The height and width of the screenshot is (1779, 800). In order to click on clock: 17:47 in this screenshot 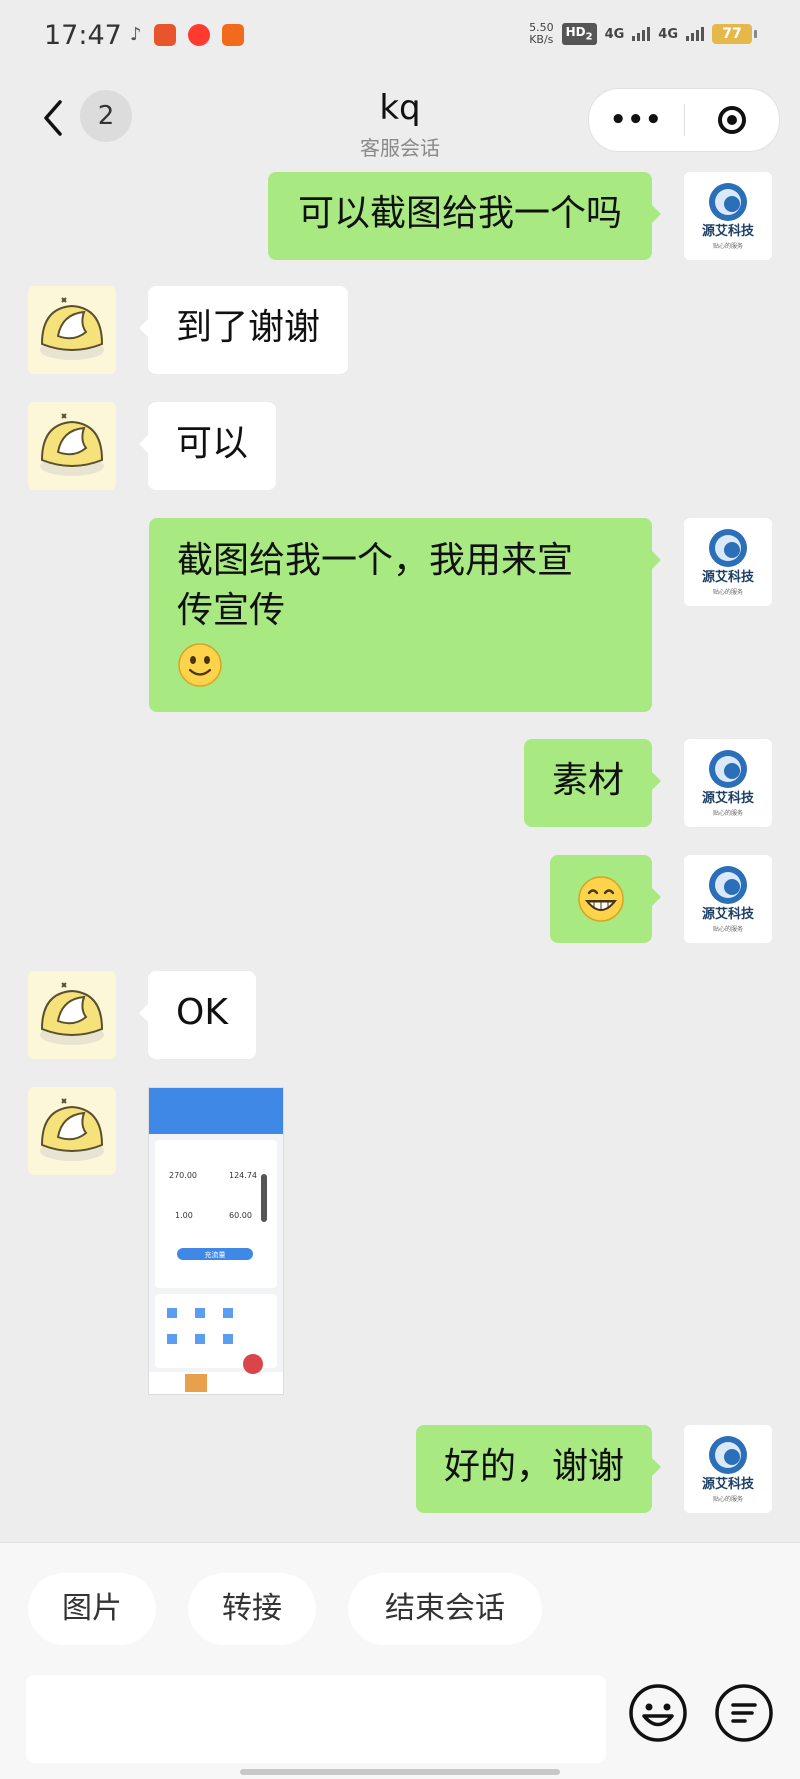, I will do `click(83, 35)`.